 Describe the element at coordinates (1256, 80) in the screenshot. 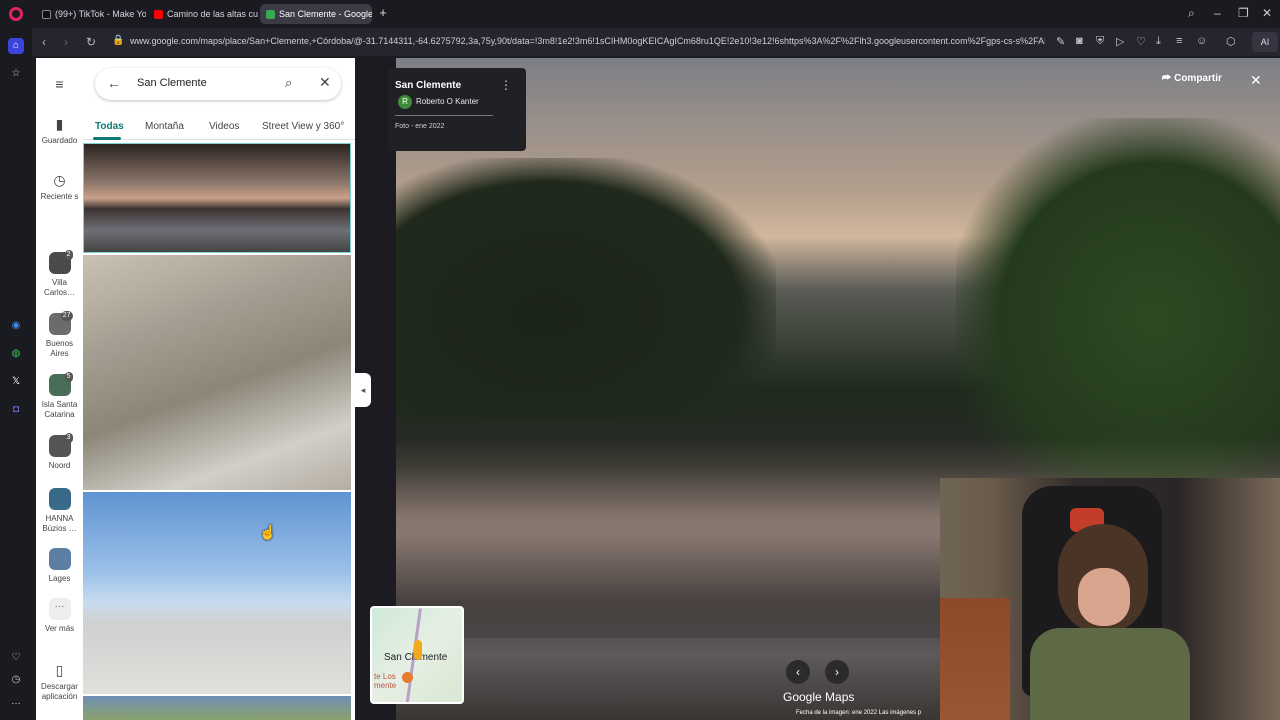

I see `close-street-view-icon: ✕` at that location.